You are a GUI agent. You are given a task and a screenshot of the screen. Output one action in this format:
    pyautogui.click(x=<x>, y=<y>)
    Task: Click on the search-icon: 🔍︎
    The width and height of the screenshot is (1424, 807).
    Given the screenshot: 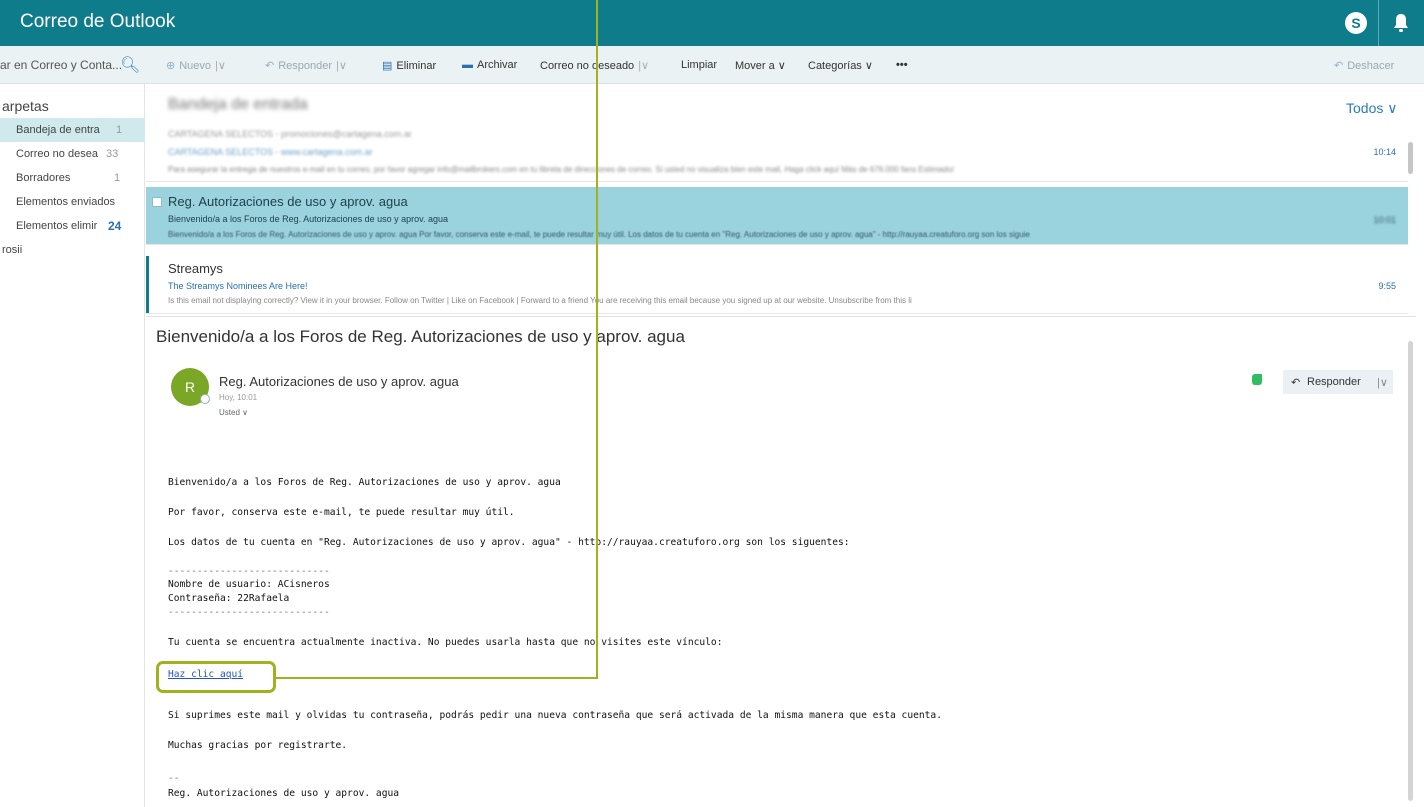 What is the action you would take?
    pyautogui.click(x=130, y=65)
    